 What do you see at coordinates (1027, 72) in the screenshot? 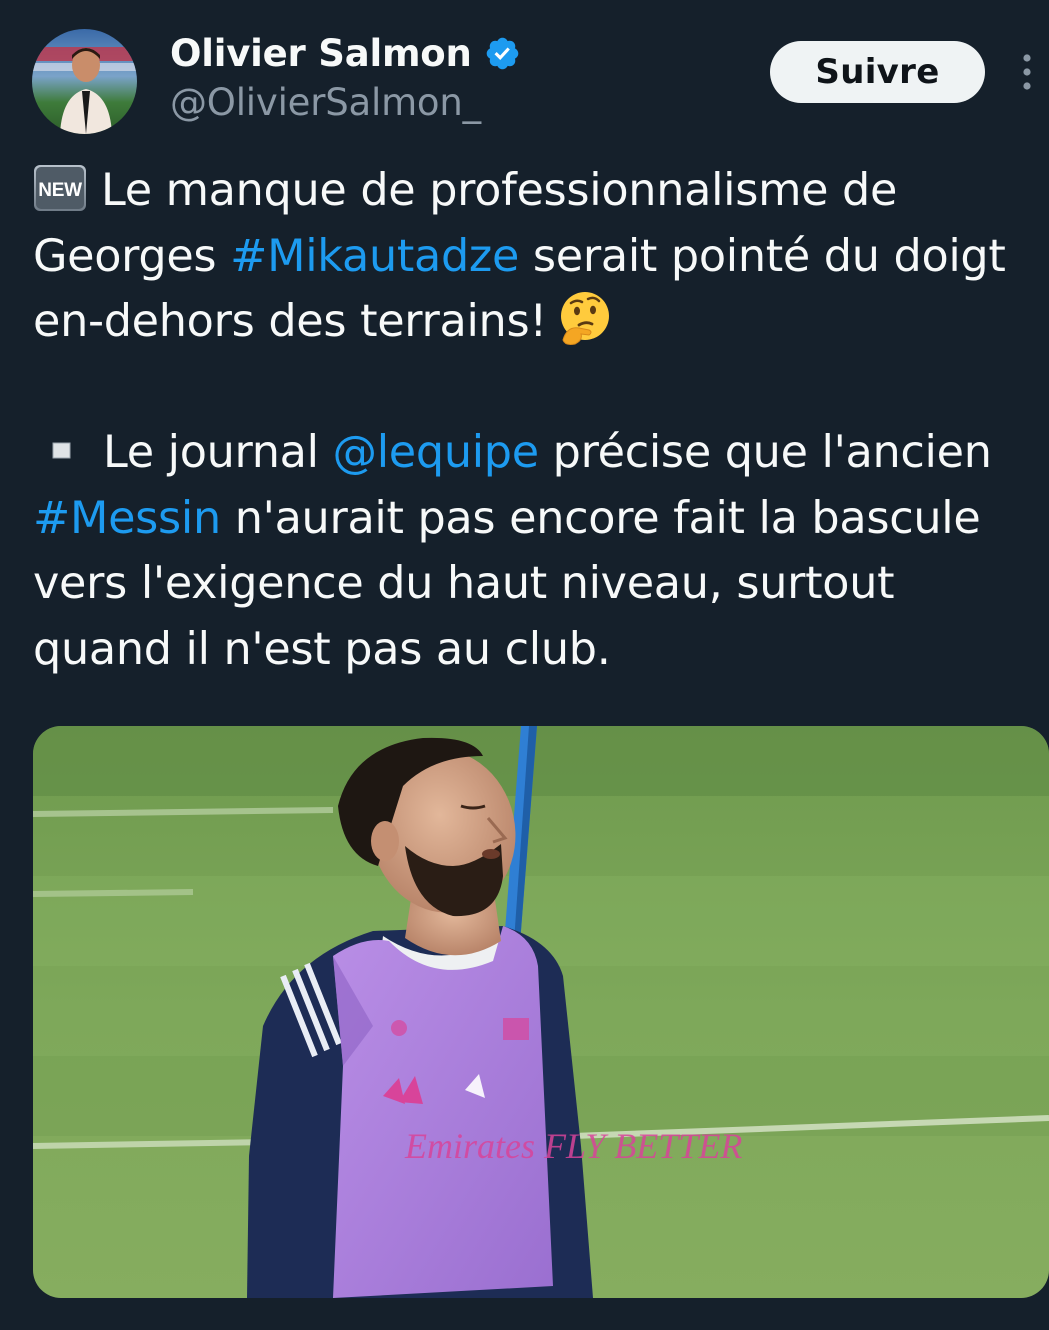
I see `more-vertical-icon` at bounding box center [1027, 72].